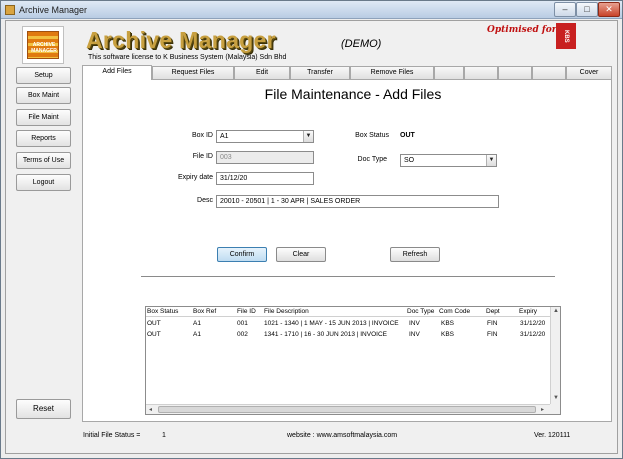 The height and width of the screenshot is (459, 623). I want to click on scroll-left-icon: ◂, so click(150, 409).